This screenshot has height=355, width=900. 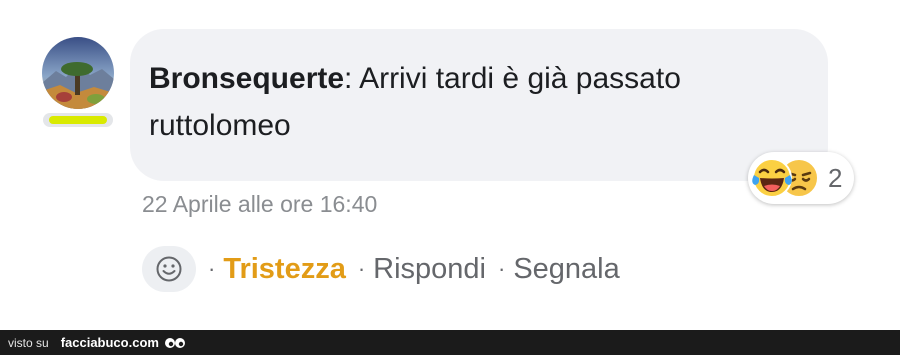 I want to click on comment-timestamp: 22 Aprile alle ore 16:40, so click(x=259, y=204).